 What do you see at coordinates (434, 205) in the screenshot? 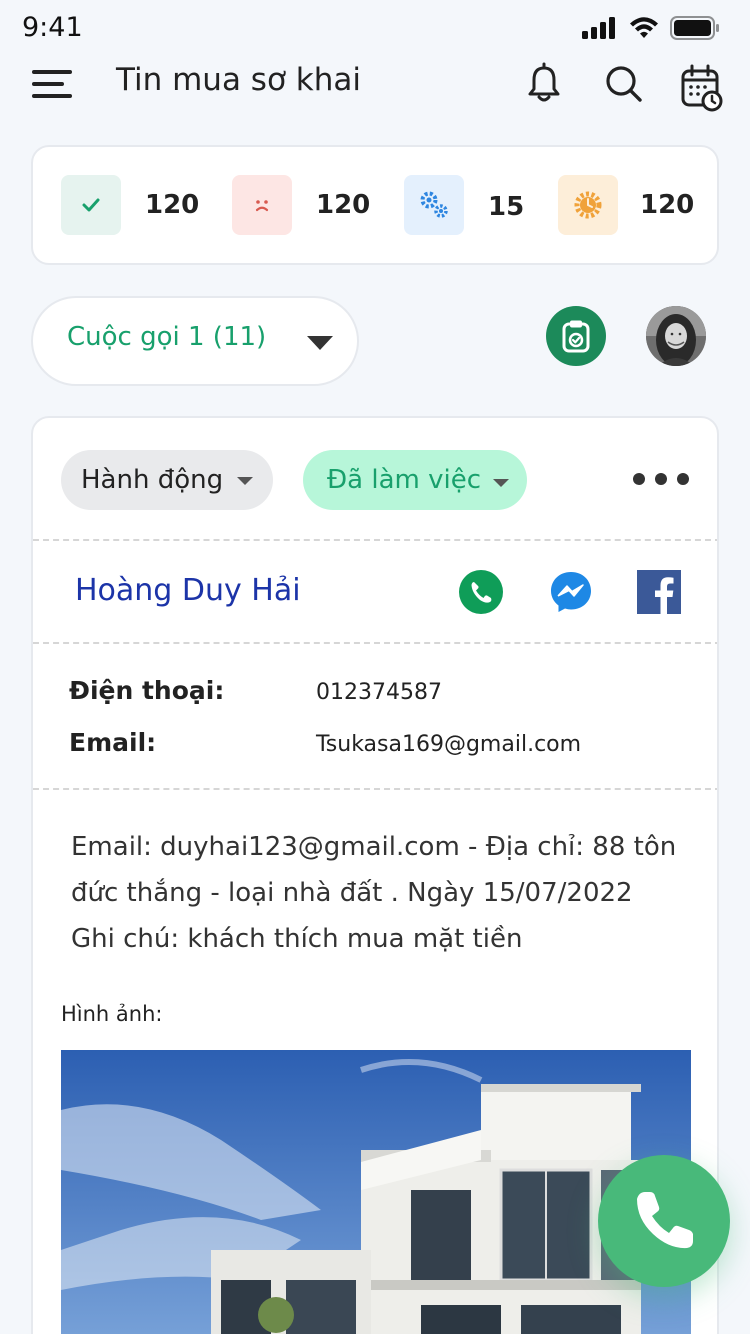
I see `gears-icon` at bounding box center [434, 205].